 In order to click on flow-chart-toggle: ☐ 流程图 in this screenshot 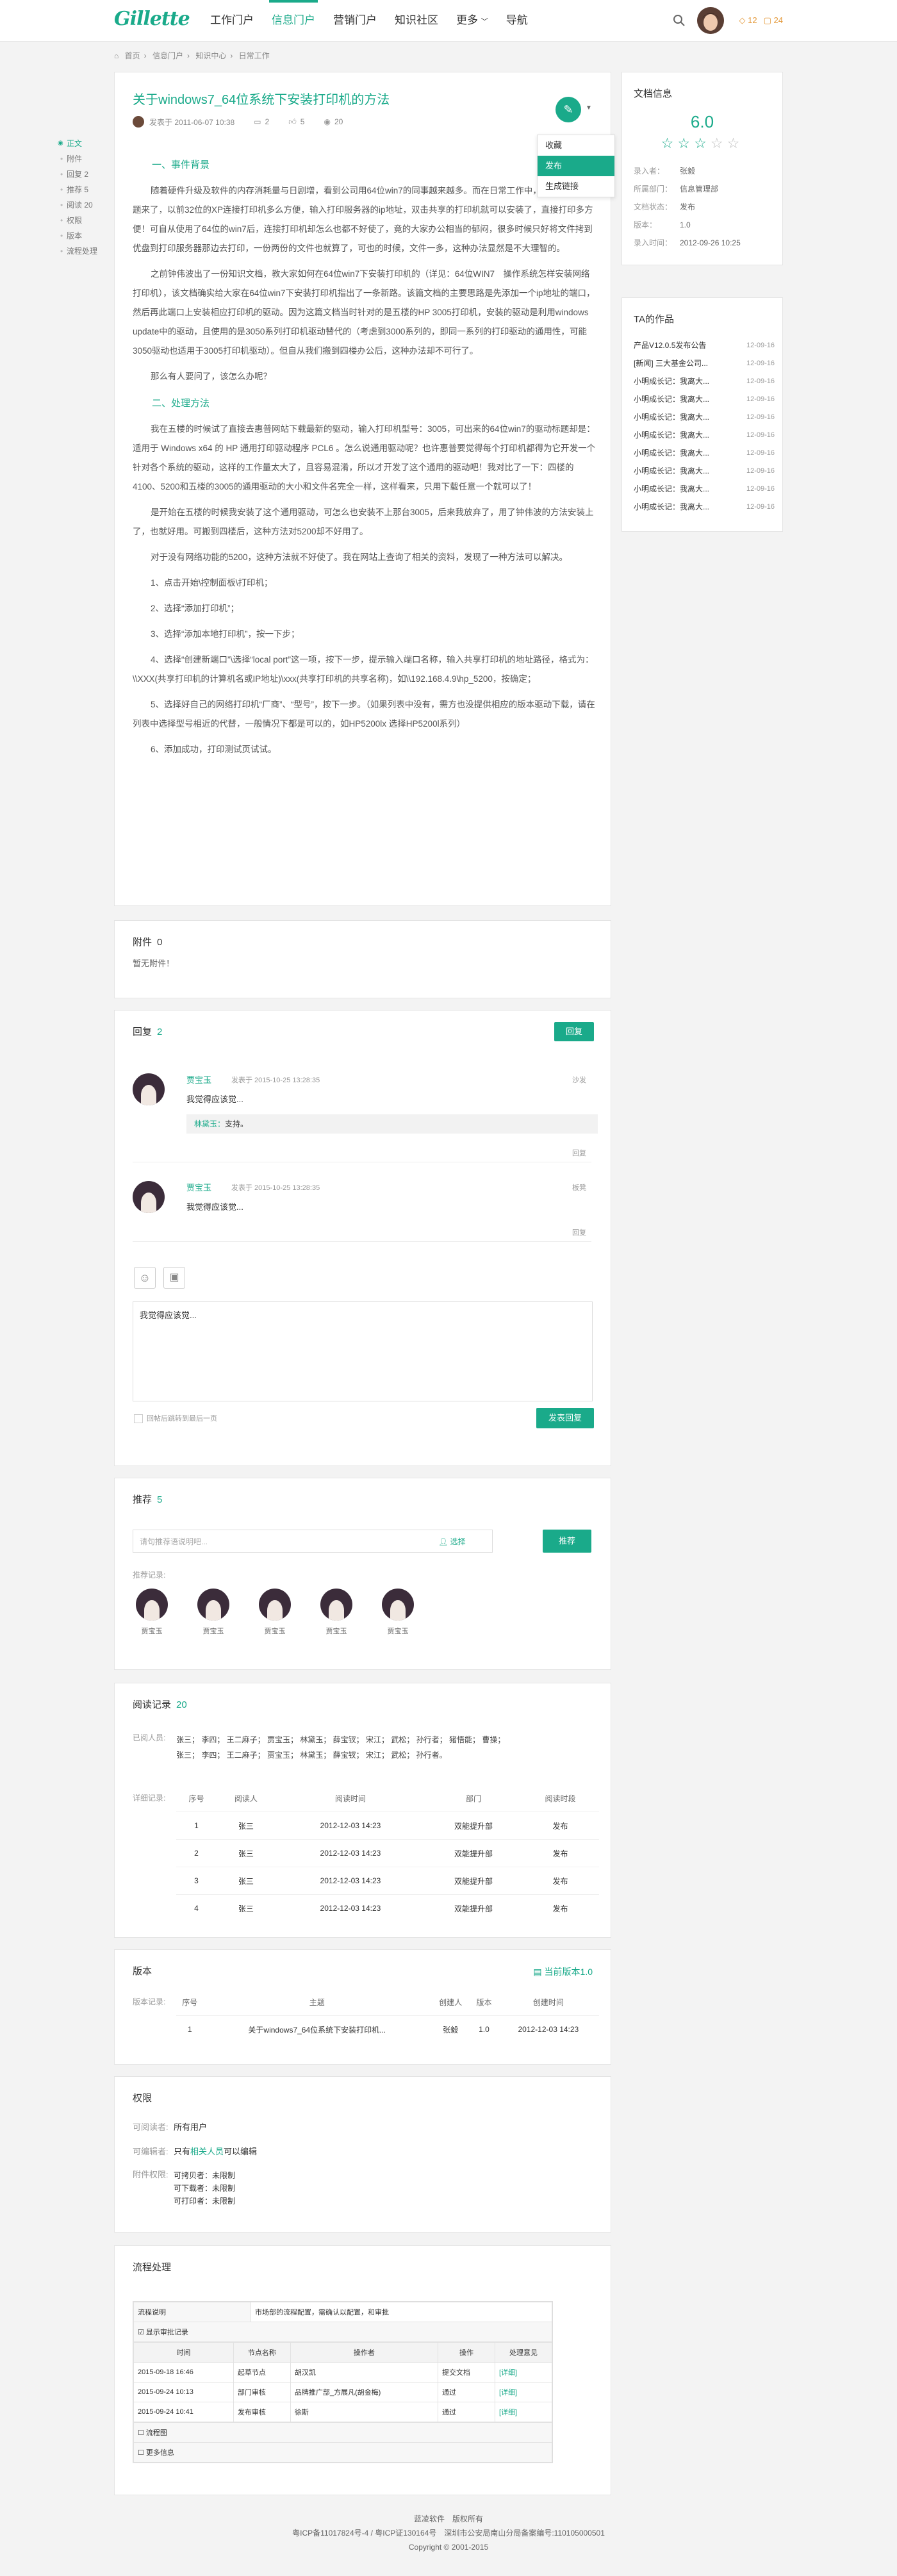, I will do `click(342, 2432)`.